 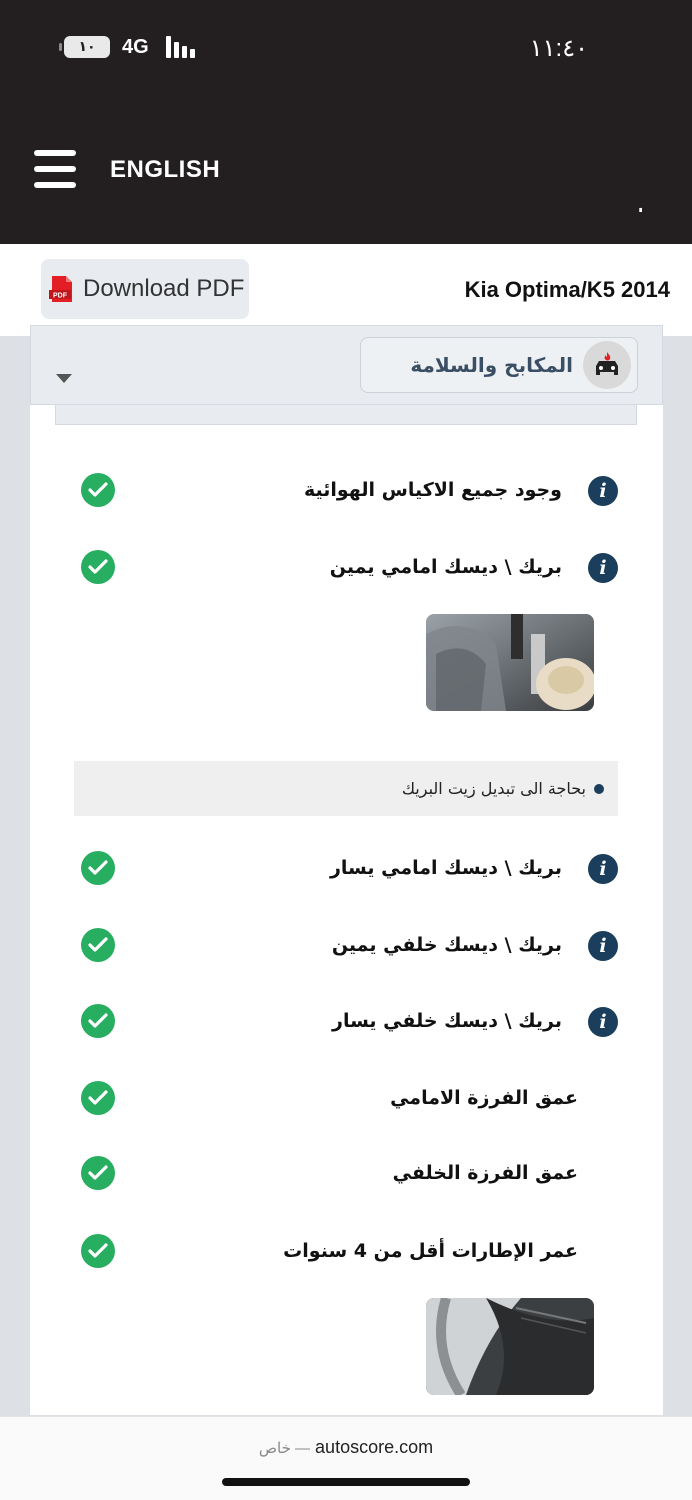 What do you see at coordinates (164, 288) in the screenshot?
I see `download-pdf-label: Download PDF` at bounding box center [164, 288].